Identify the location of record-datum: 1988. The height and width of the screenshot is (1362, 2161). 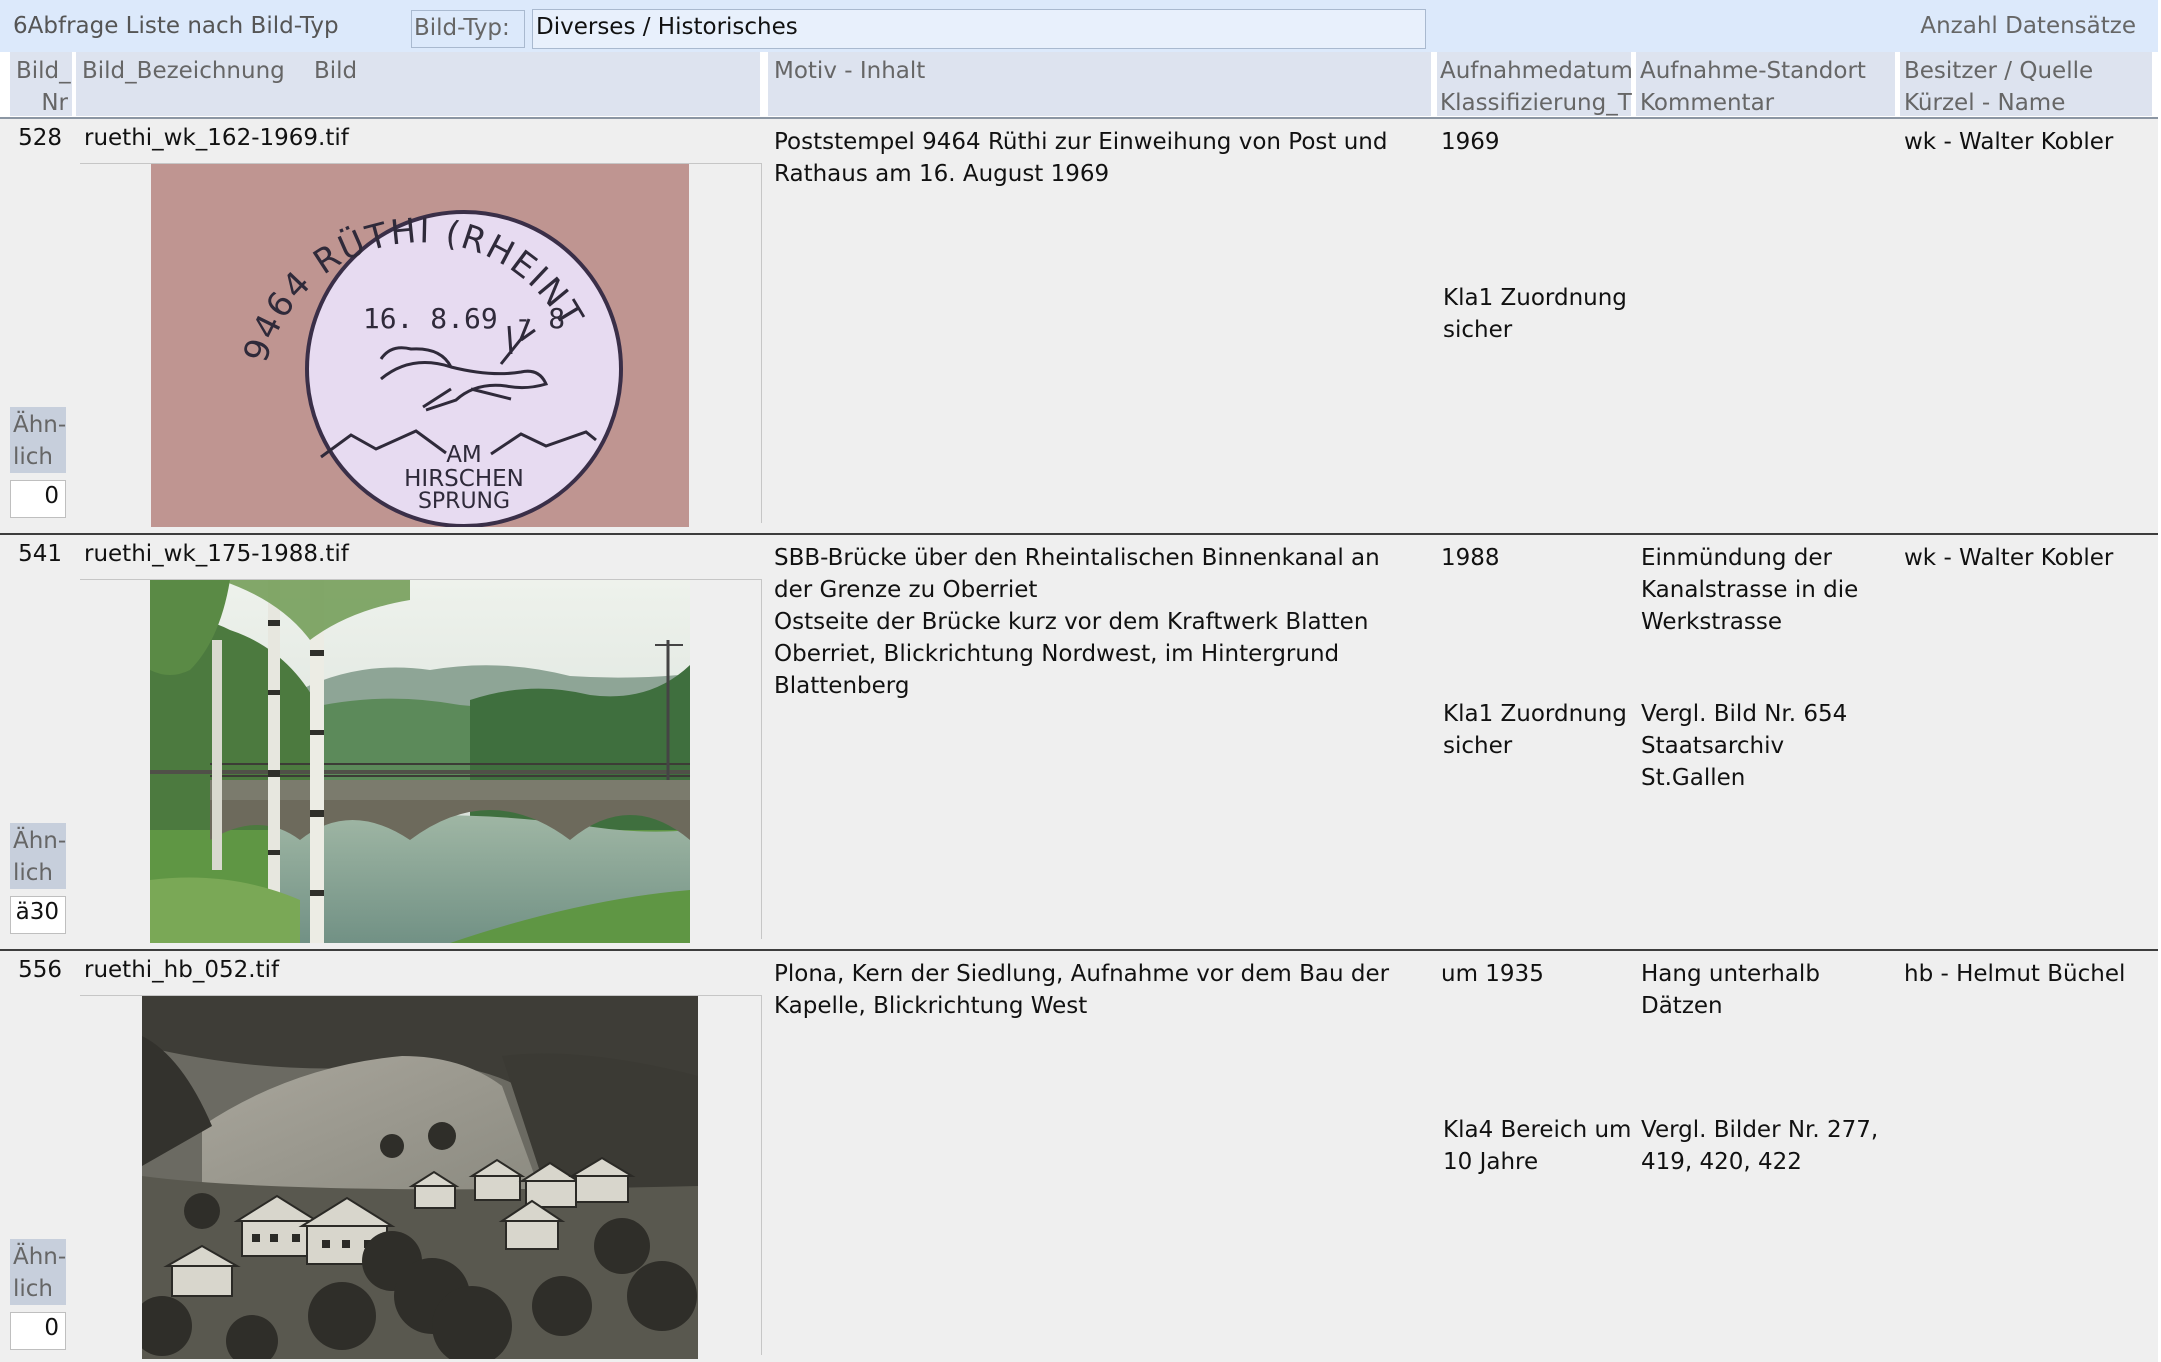
(1470, 558).